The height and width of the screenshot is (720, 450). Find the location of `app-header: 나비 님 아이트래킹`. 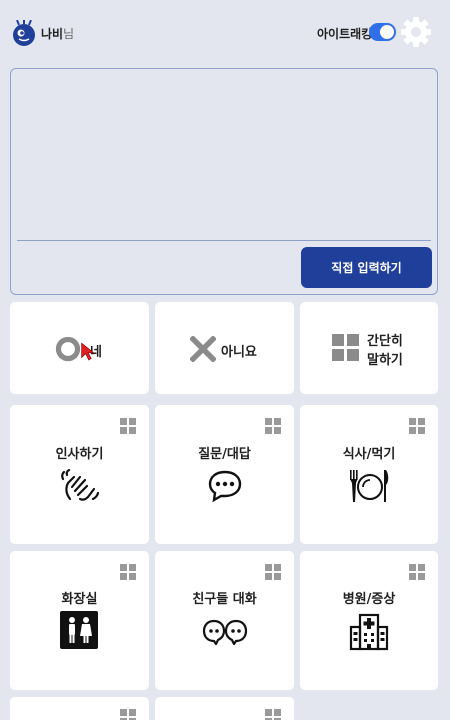

app-header: 나비 님 아이트래킹 is located at coordinates (225, 32).